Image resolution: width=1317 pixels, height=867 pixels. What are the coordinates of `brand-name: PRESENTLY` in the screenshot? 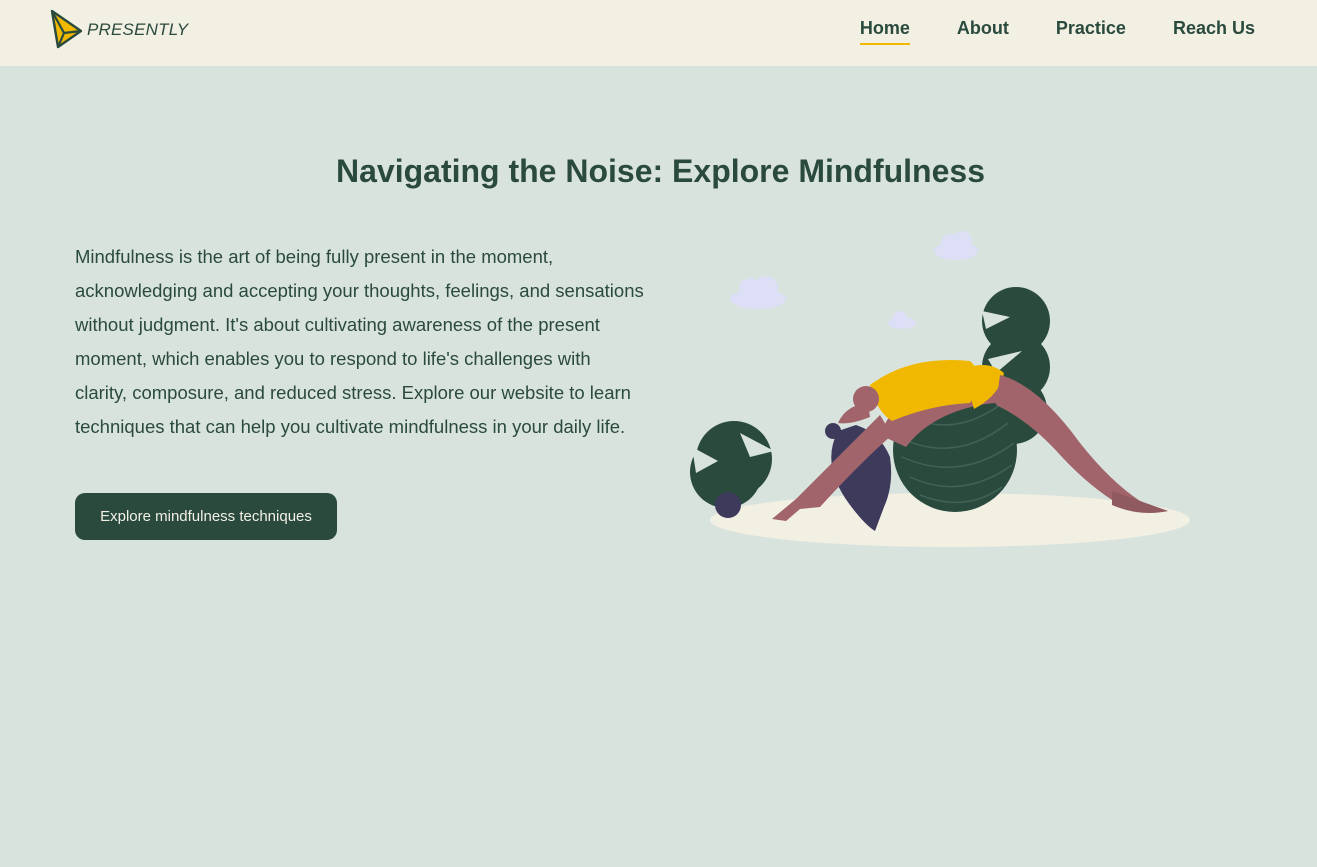 It's located at (138, 29).